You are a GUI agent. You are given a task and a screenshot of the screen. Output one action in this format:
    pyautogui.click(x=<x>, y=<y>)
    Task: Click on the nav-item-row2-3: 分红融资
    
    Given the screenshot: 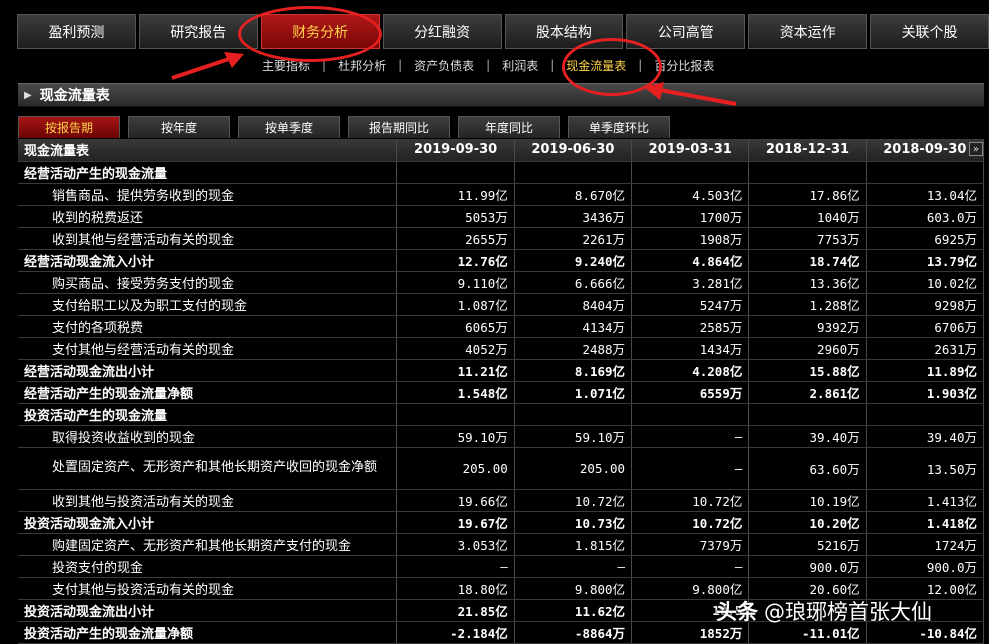 What is the action you would take?
    pyautogui.click(x=442, y=31)
    